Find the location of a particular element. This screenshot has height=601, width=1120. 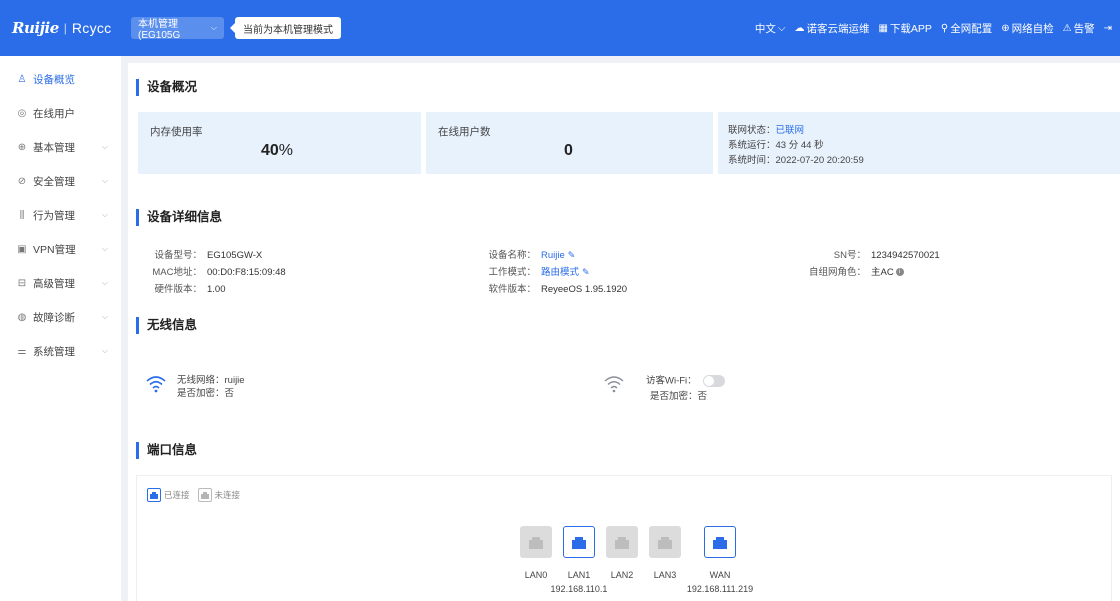

sidebar-item-advanced: ⊟ 高级管理 ⌵ is located at coordinates (60, 283).